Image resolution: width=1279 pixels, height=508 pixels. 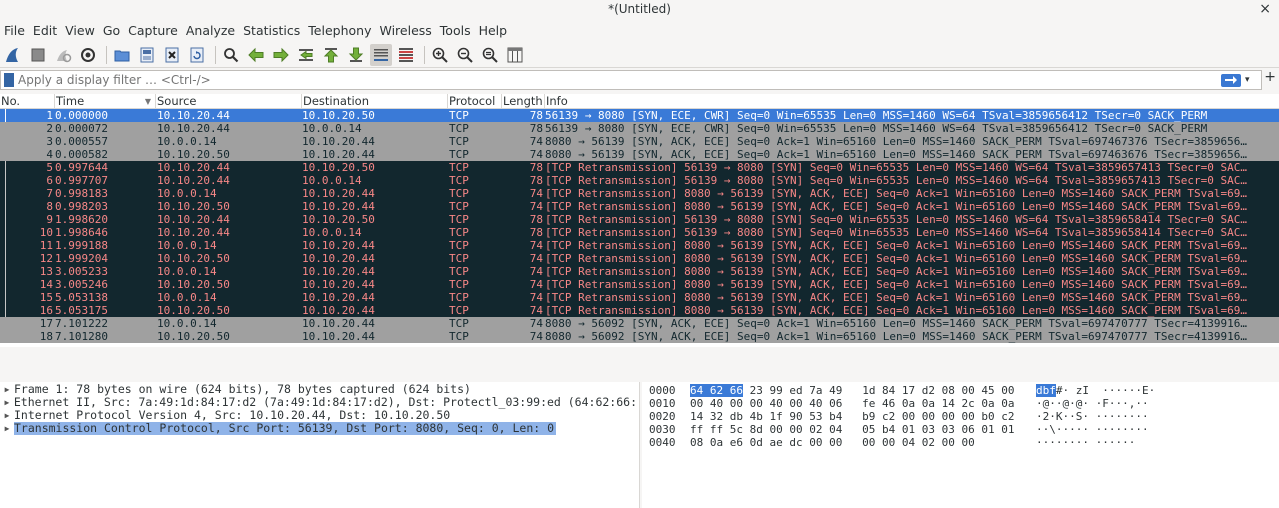 What do you see at coordinates (271, 30) in the screenshot?
I see `menu-statistics: Statistics` at bounding box center [271, 30].